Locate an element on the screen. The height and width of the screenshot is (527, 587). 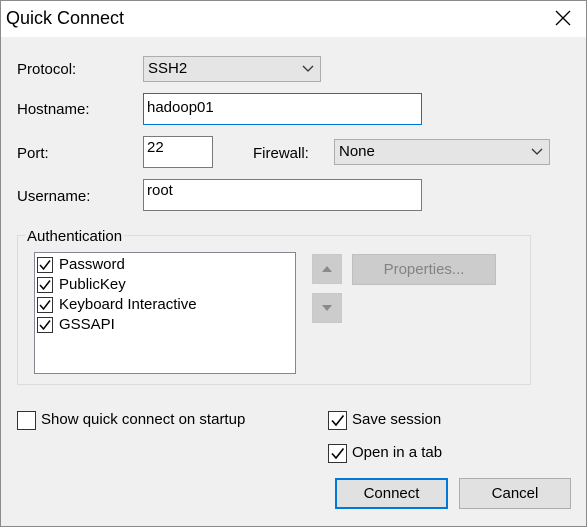
save-session-label: Save session is located at coordinates (397, 419).